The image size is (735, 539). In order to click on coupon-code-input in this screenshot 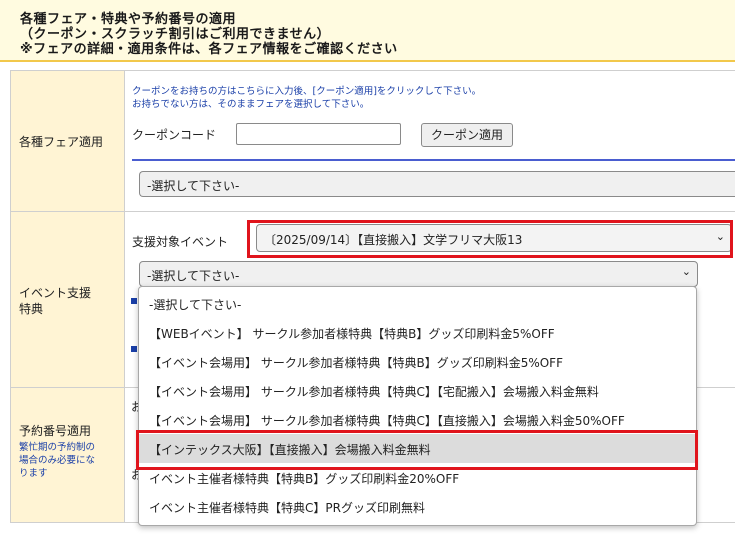, I will do `click(318, 134)`.